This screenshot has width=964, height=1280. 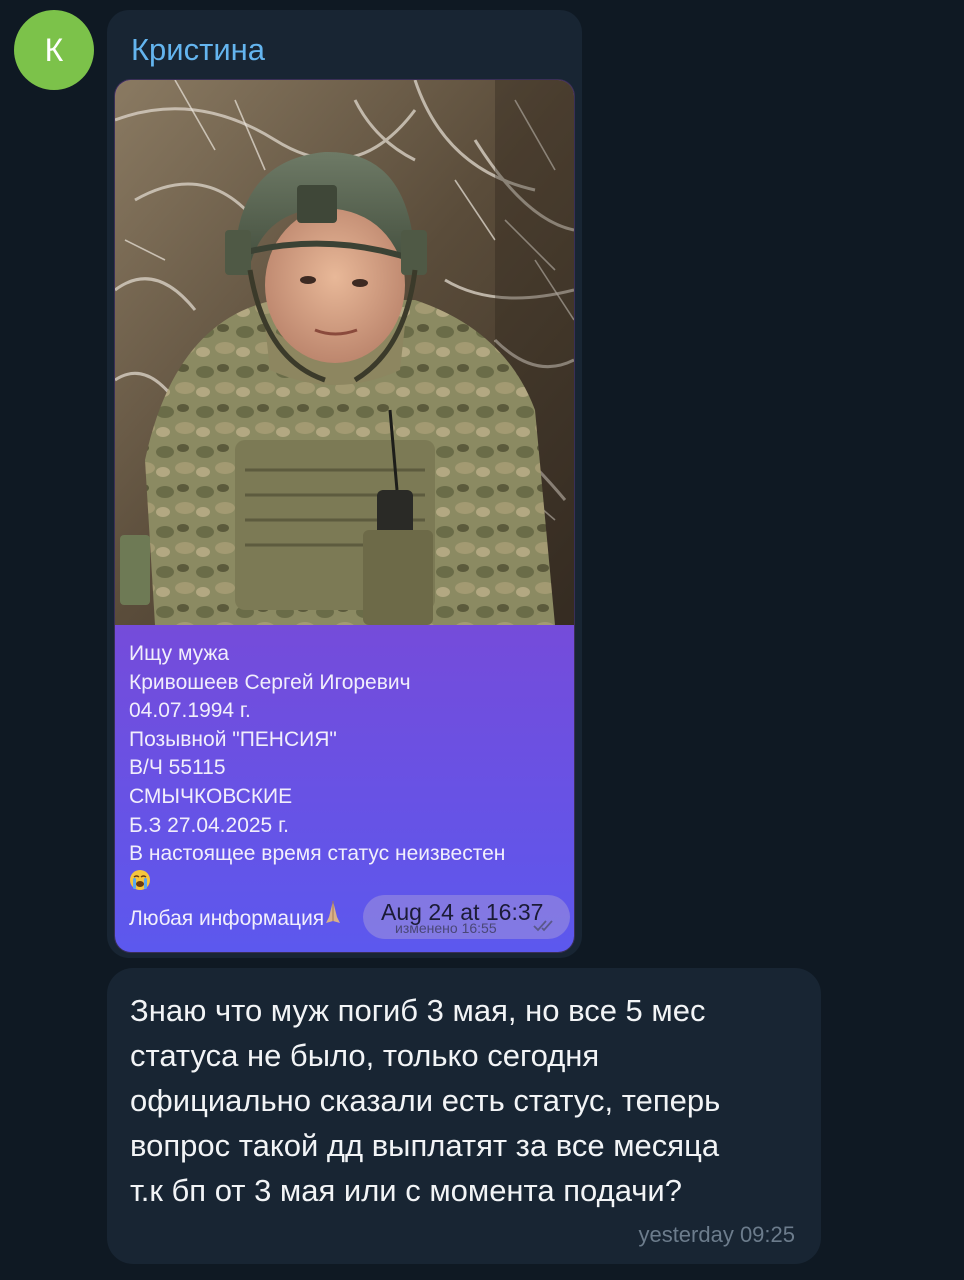 I want to click on message-line: т.к бп от 3 мая или с момента подачи?, so click(x=406, y=1190).